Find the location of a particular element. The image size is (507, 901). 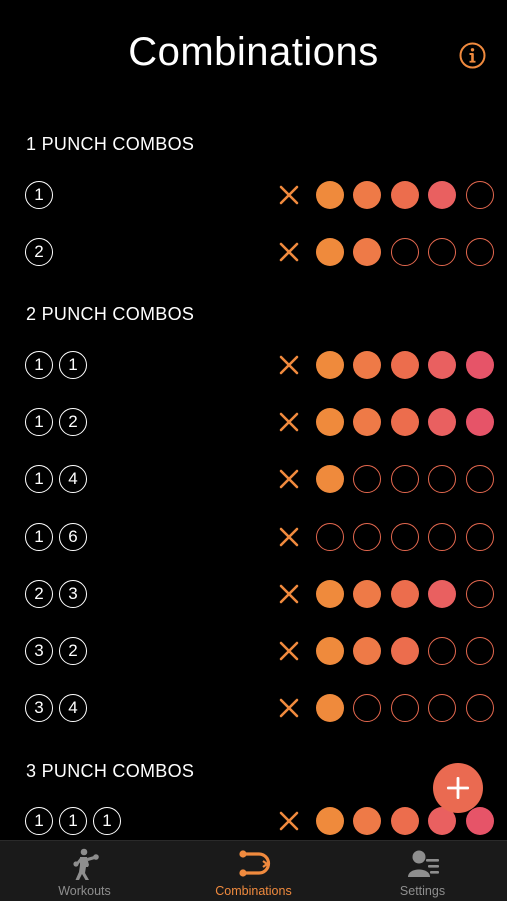

combo-row: 14 is located at coordinates (253, 479).